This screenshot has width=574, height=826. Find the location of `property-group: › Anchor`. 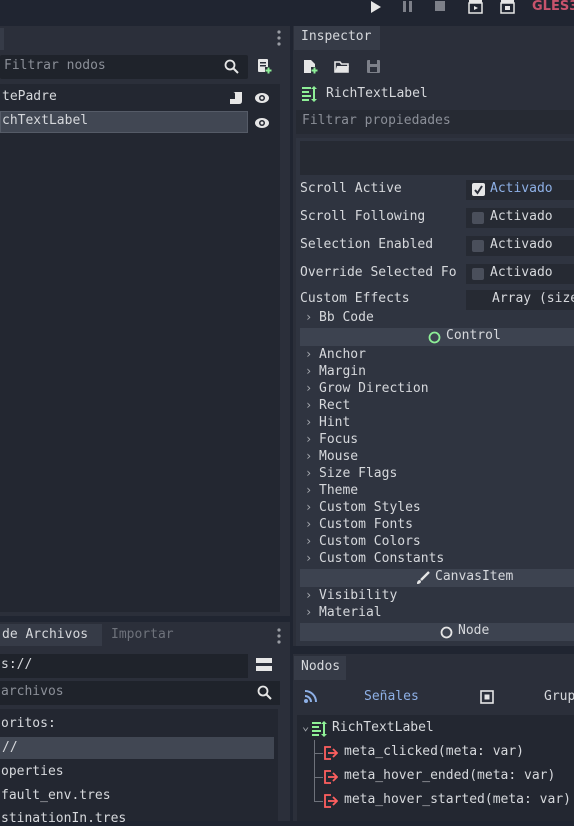

property-group: › Anchor is located at coordinates (437, 355).